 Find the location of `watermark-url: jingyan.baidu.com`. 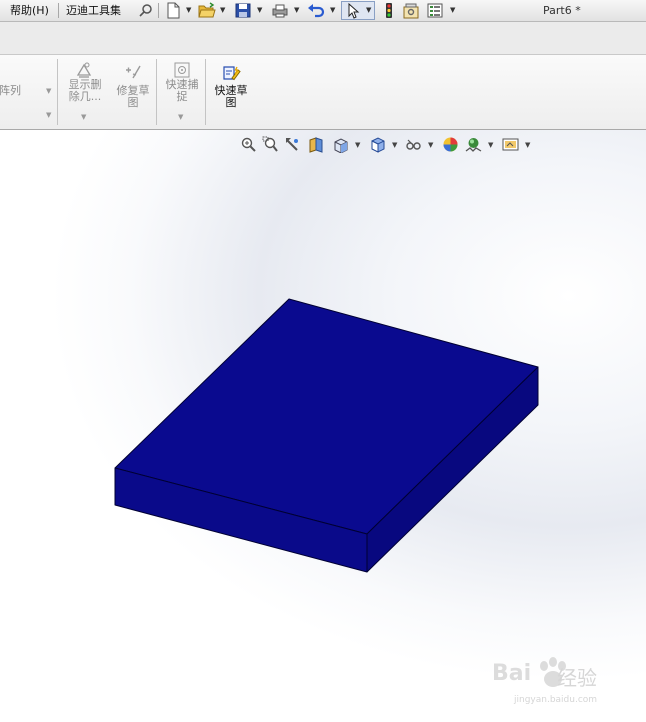

watermark-url: jingyan.baidu.com is located at coordinates (556, 700).